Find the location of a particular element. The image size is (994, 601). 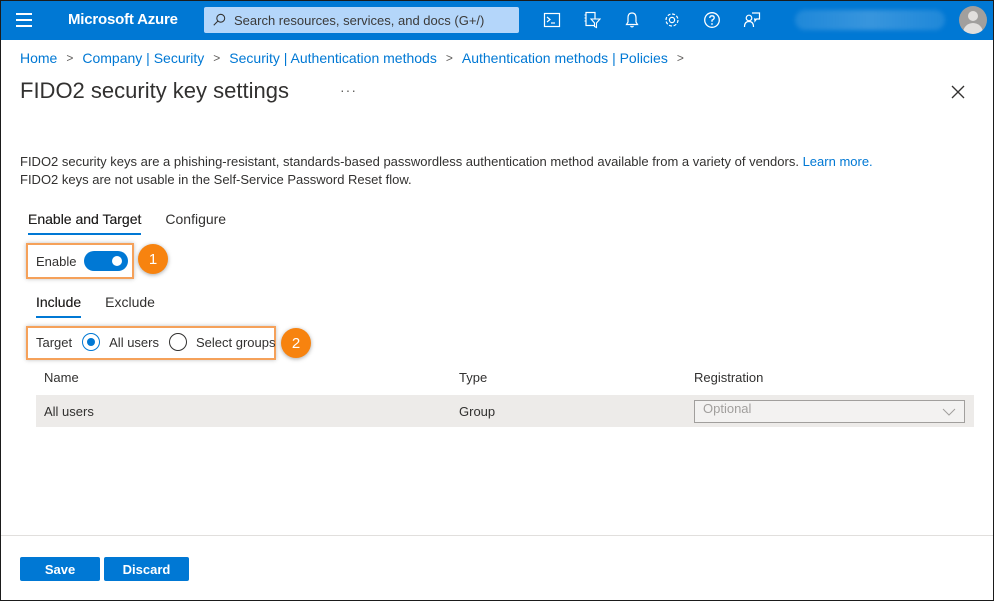

column-header-type: Type is located at coordinates (473, 377).